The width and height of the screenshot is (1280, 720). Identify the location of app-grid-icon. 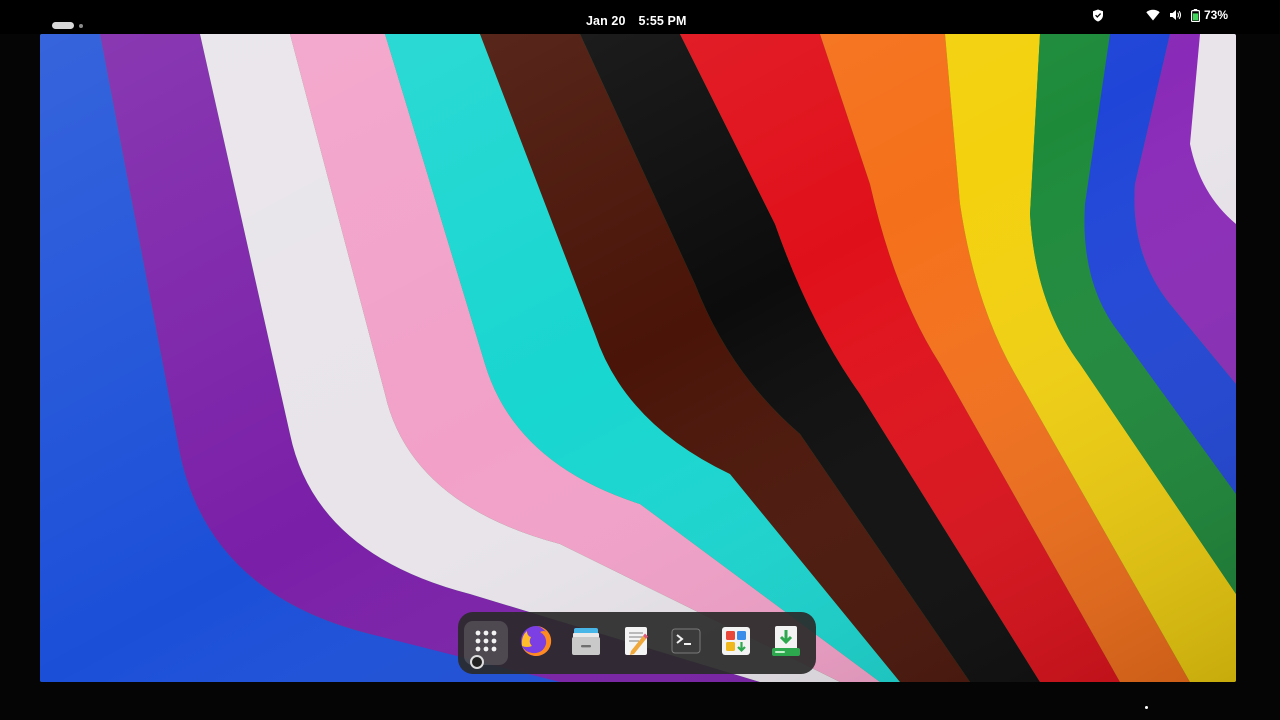
(486, 643).